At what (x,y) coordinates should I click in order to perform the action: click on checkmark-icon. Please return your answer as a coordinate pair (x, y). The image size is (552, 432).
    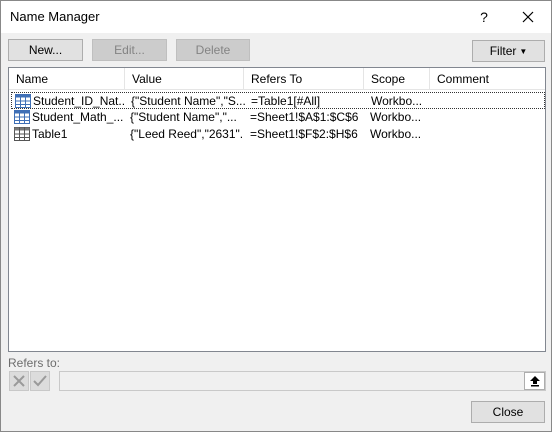
    Looking at the image, I should click on (40, 381).